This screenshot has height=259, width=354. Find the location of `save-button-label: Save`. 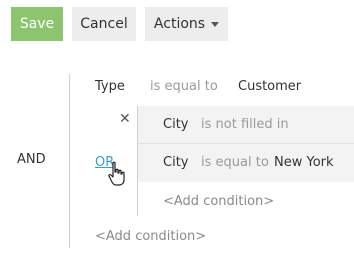

save-button-label: Save is located at coordinates (37, 24).